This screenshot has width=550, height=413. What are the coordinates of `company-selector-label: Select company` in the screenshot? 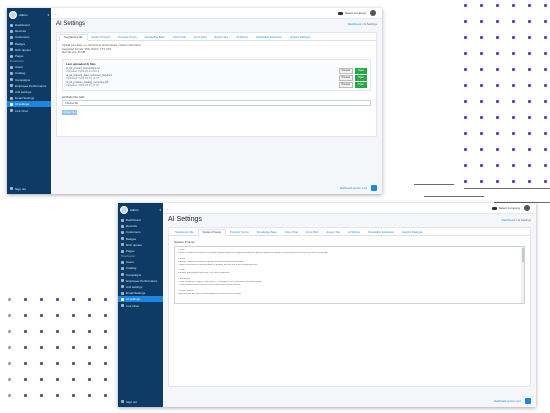 It's located at (355, 13).